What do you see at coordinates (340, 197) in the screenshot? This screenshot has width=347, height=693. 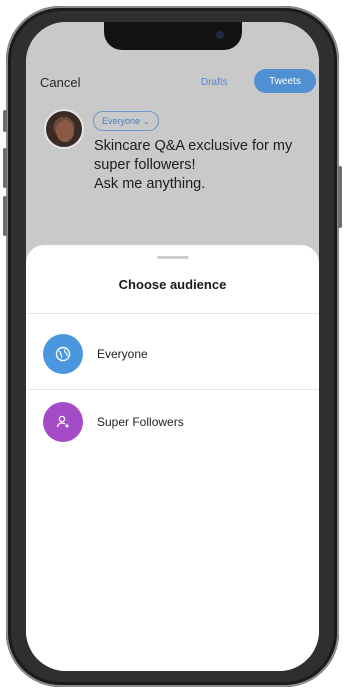 I see `power-button` at bounding box center [340, 197].